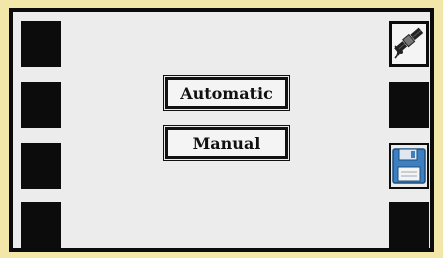 Image resolution: width=443 pixels, height=258 pixels. I want to click on save-softkey, so click(409, 166).